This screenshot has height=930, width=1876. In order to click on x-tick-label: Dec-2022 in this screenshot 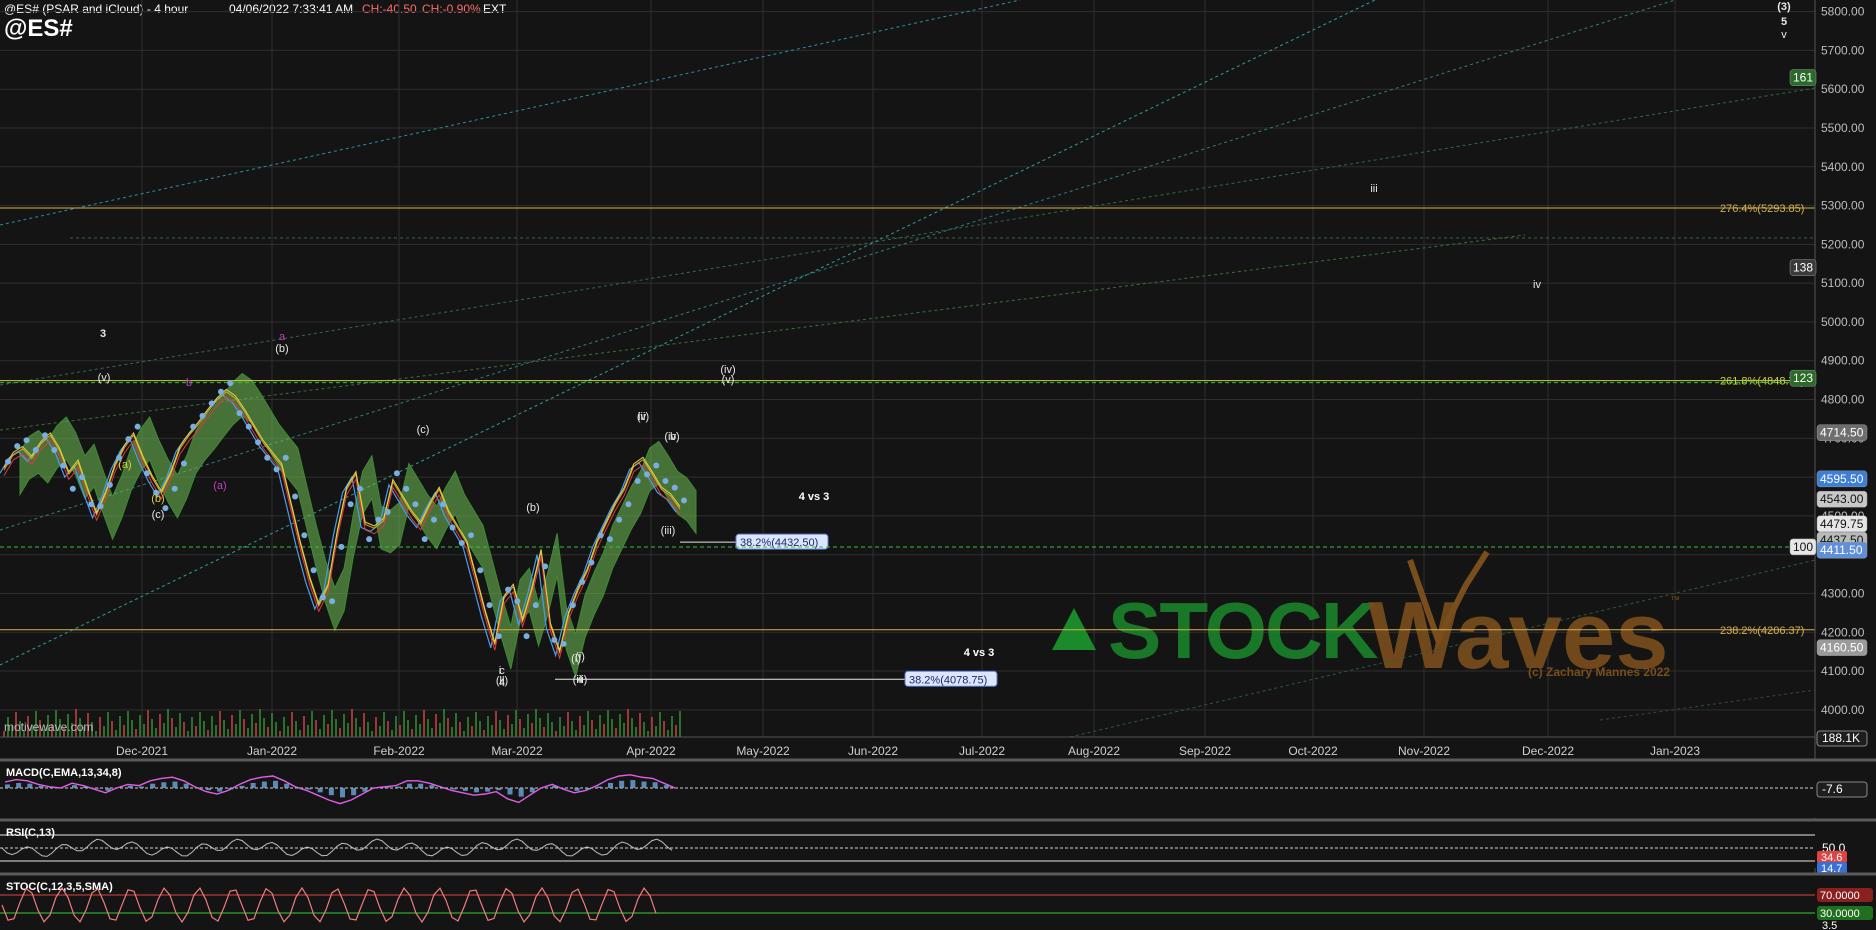, I will do `click(1548, 751)`.